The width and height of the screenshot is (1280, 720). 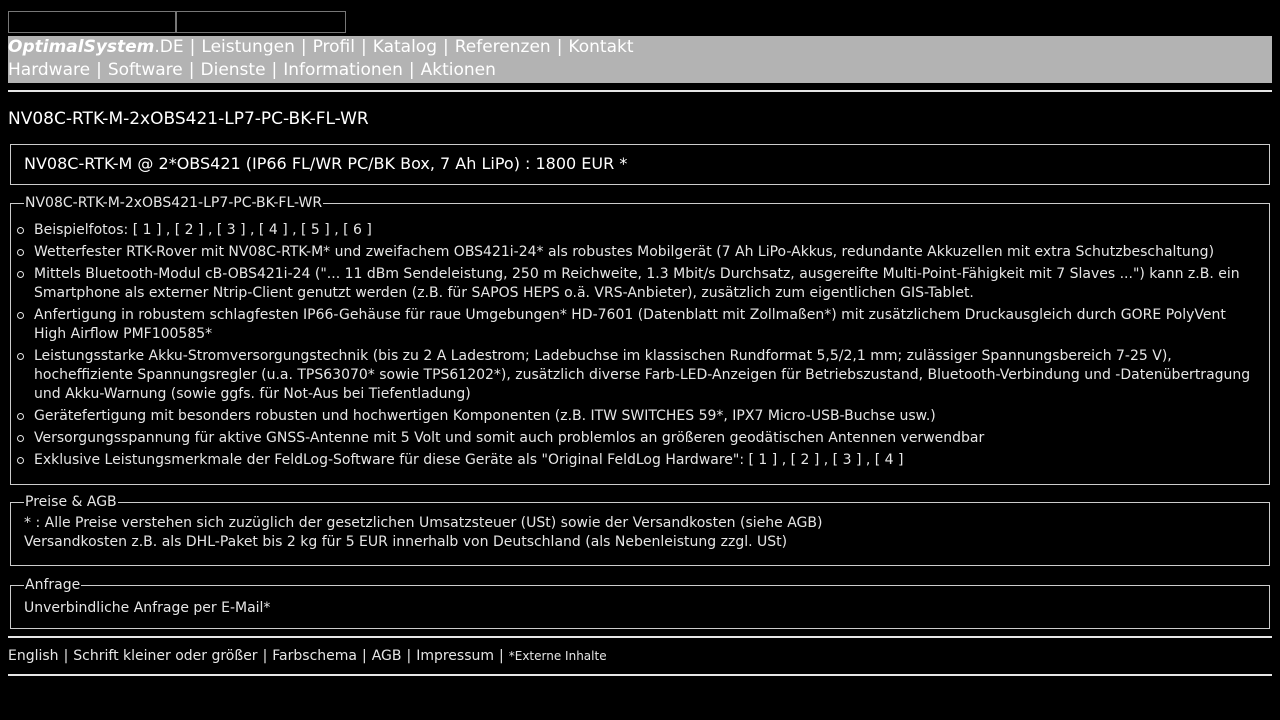 What do you see at coordinates (92, 22) in the screenshot?
I see `search-input` at bounding box center [92, 22].